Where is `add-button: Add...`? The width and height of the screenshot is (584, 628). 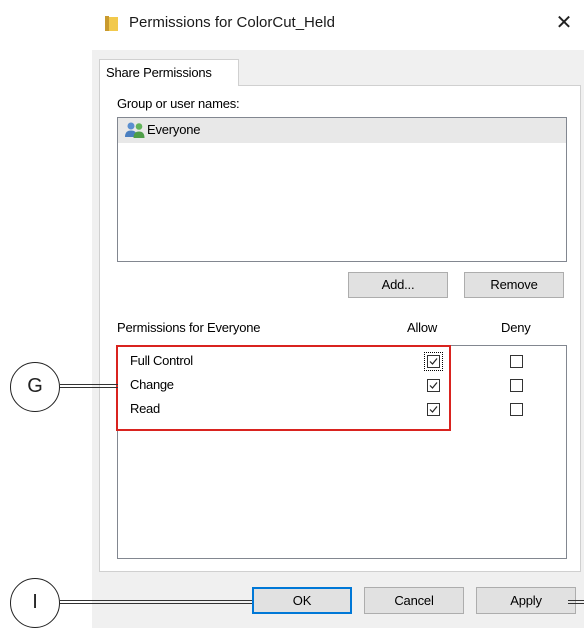
add-button: Add... is located at coordinates (398, 285).